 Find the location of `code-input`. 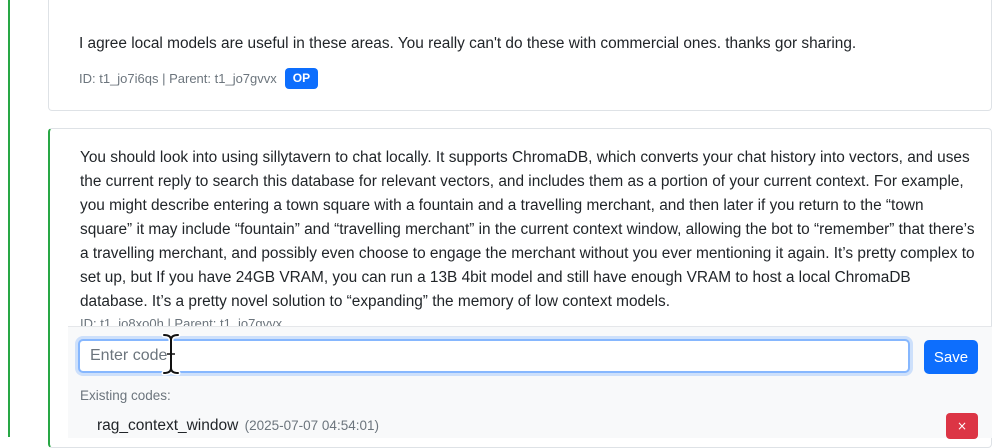

code-input is located at coordinates (494, 356).